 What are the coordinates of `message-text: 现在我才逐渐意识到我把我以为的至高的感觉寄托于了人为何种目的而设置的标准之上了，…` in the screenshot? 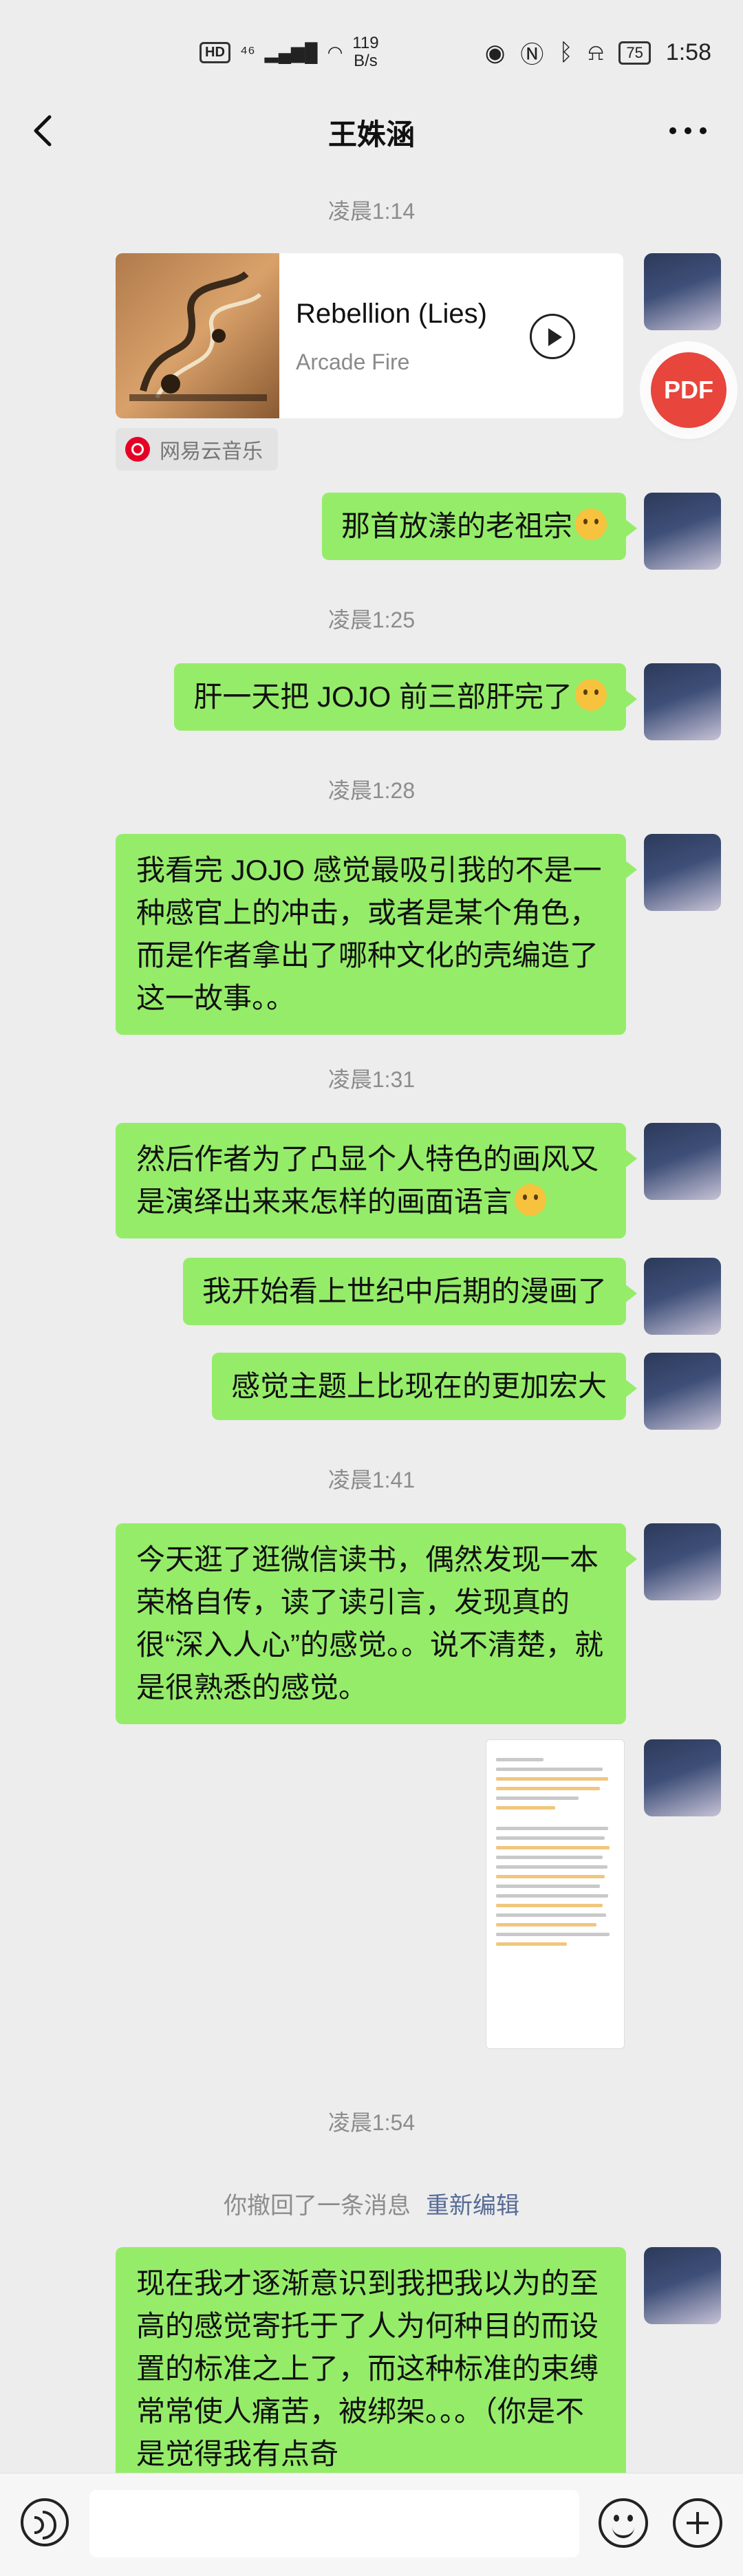 It's located at (367, 2368).